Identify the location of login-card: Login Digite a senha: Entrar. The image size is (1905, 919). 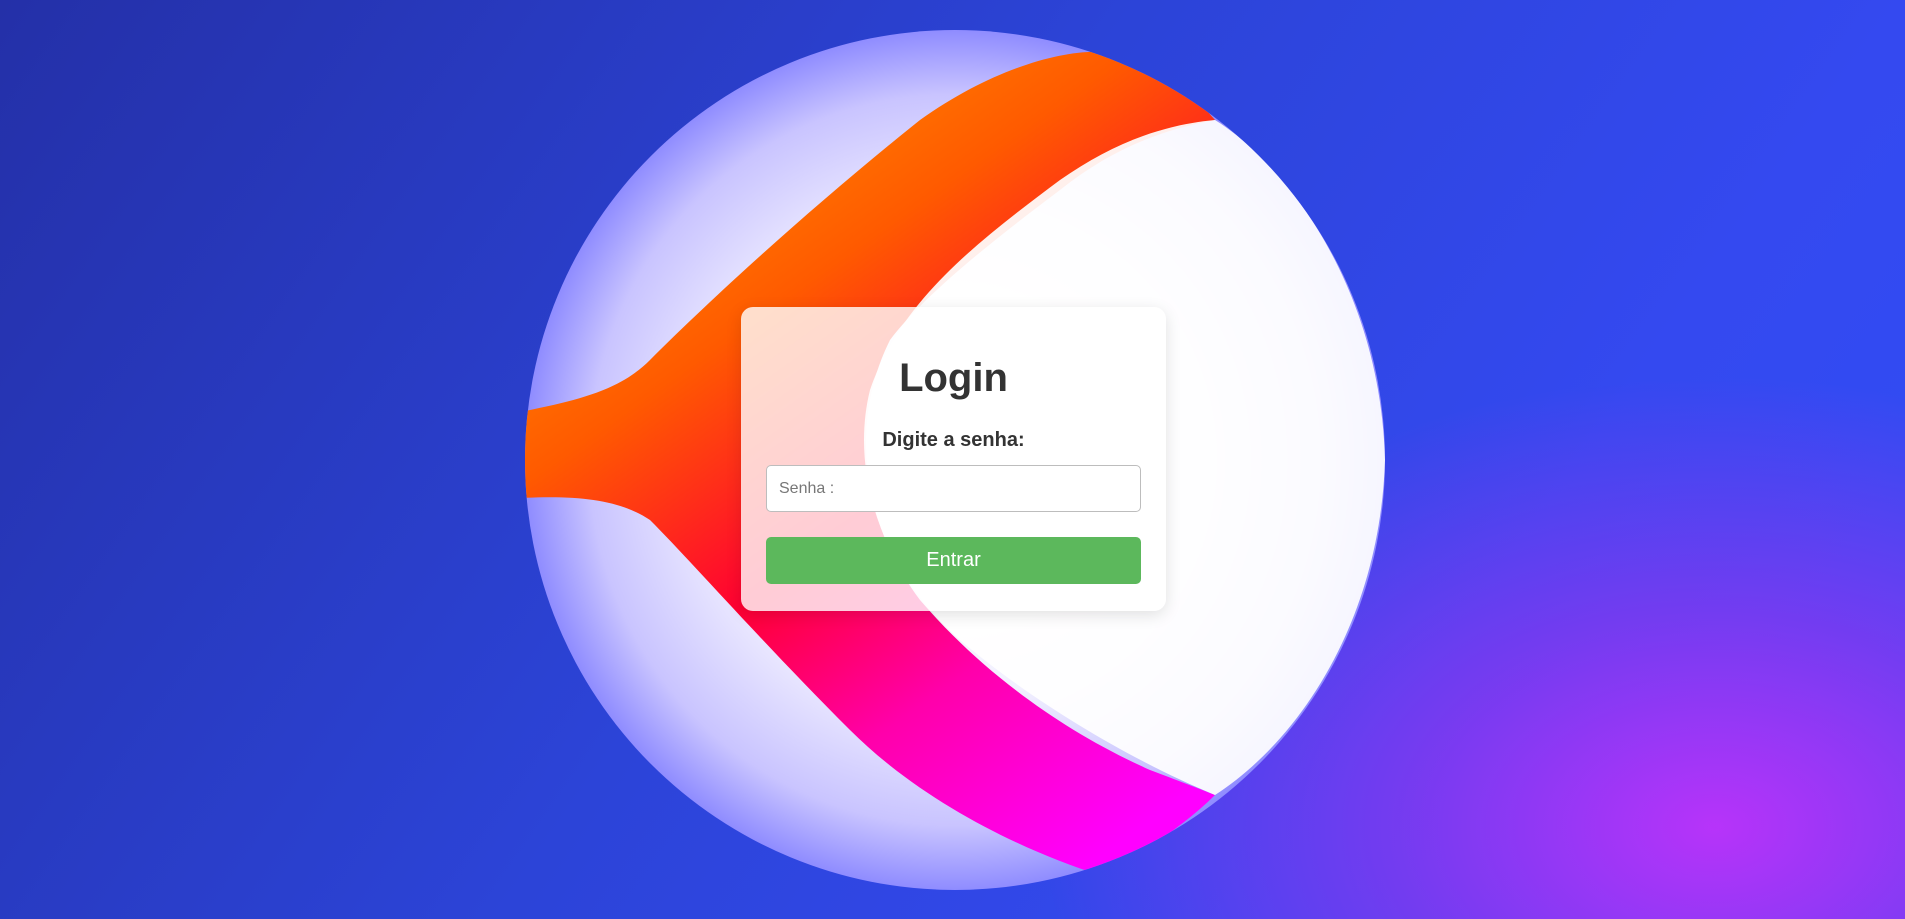
(953, 459).